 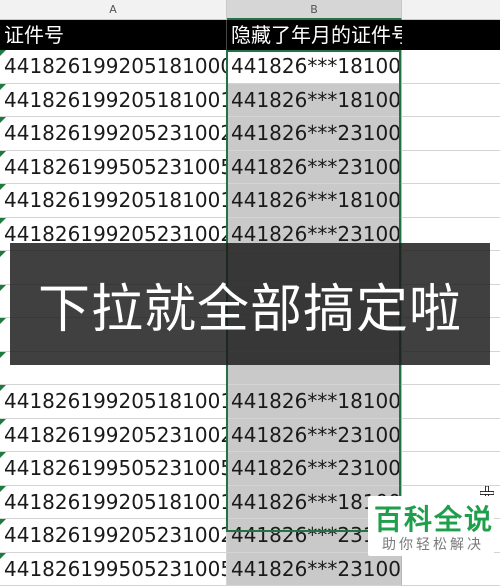 I want to click on column-header-c, so click(x=451, y=10).